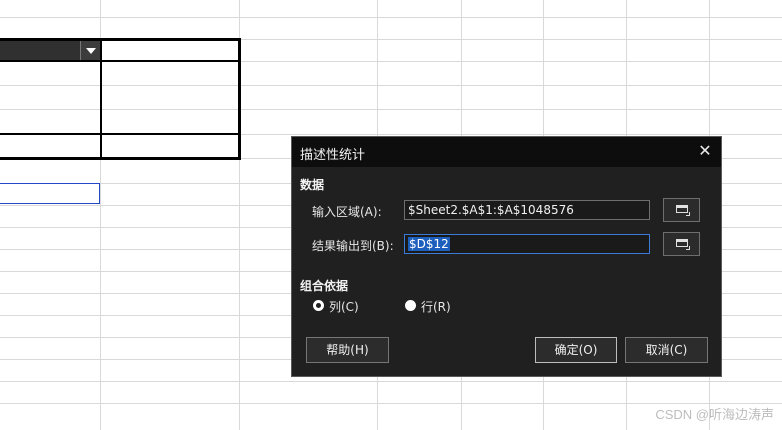 Image resolution: width=782 pixels, height=430 pixels. Describe the element at coordinates (333, 155) in the screenshot. I see `dialog-title: 描述性统计` at that location.